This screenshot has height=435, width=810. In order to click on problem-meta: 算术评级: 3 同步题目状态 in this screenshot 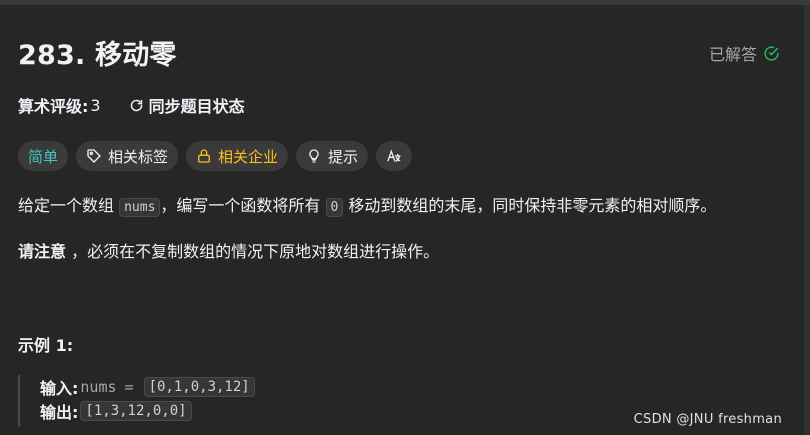, I will do `click(131, 105)`.